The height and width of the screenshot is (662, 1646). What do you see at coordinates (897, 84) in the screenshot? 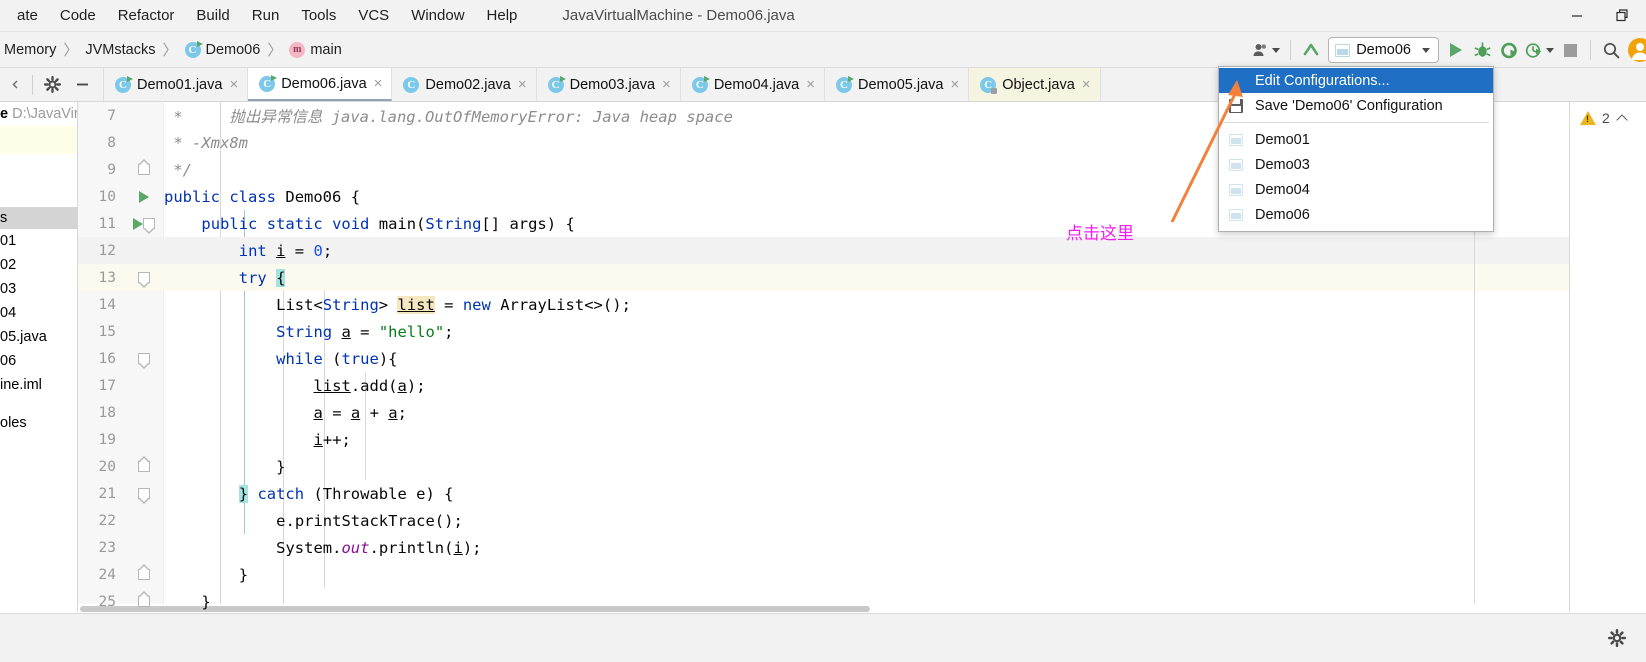
I see `editor-tab-demo05: C Demo05.java ×` at bounding box center [897, 84].